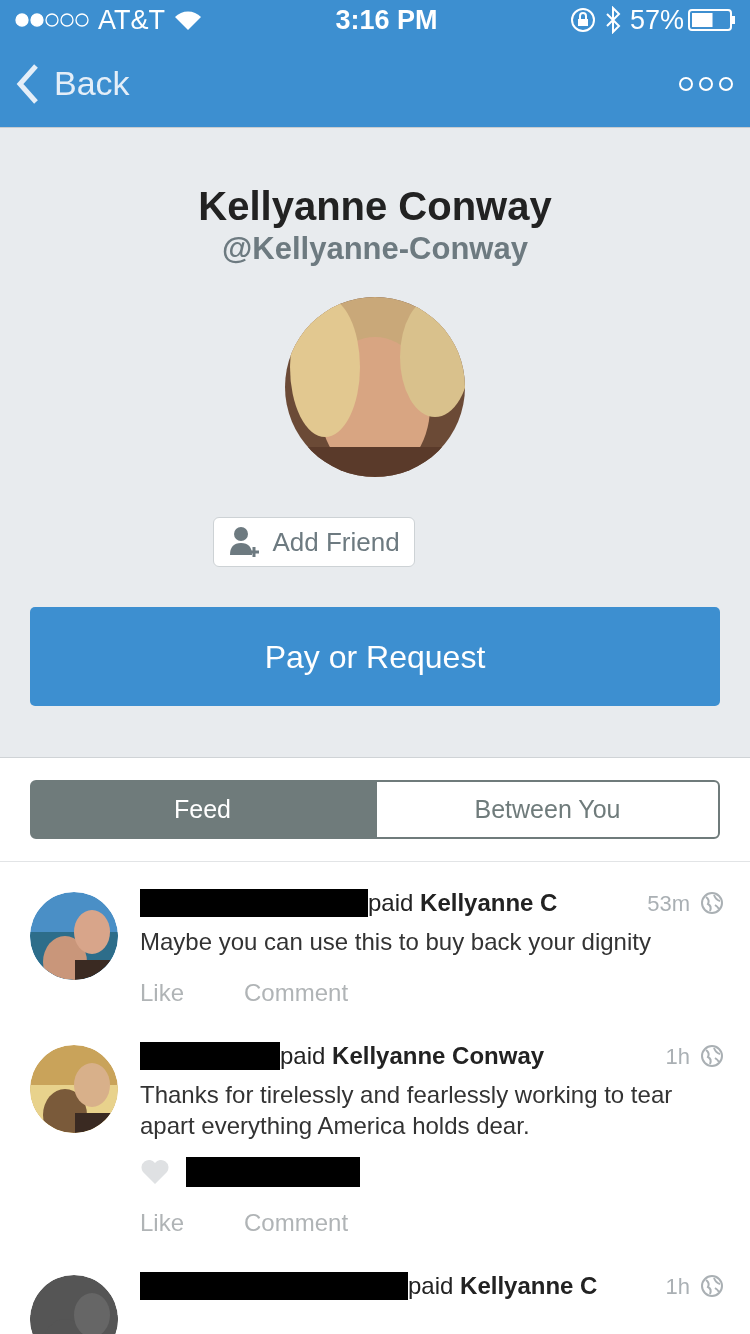 This screenshot has width=750, height=1334. What do you see at coordinates (547, 809) in the screenshot?
I see `segment-tab: Between You` at bounding box center [547, 809].